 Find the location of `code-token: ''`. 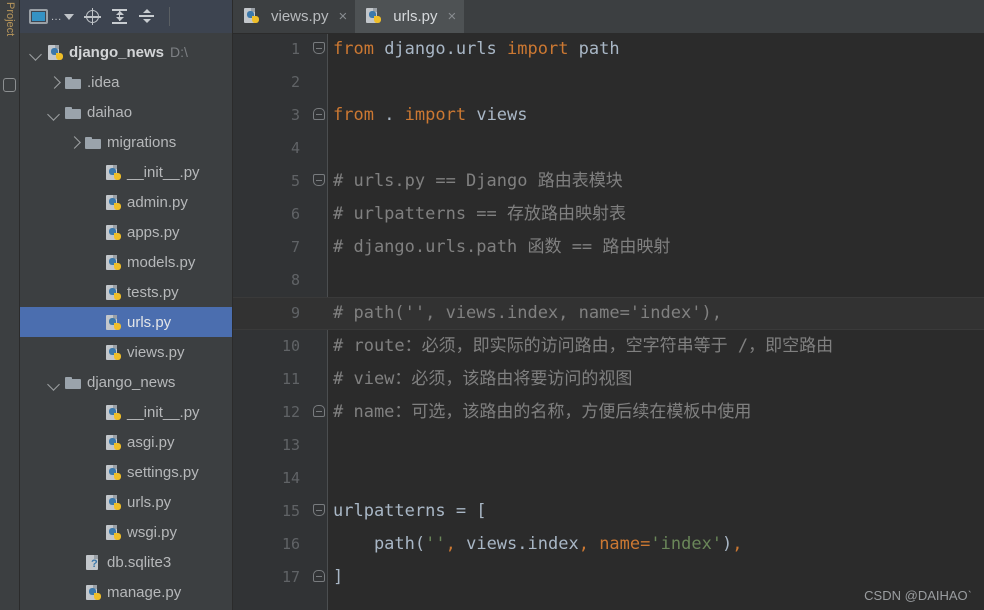

code-token: '' is located at coordinates (435, 544).